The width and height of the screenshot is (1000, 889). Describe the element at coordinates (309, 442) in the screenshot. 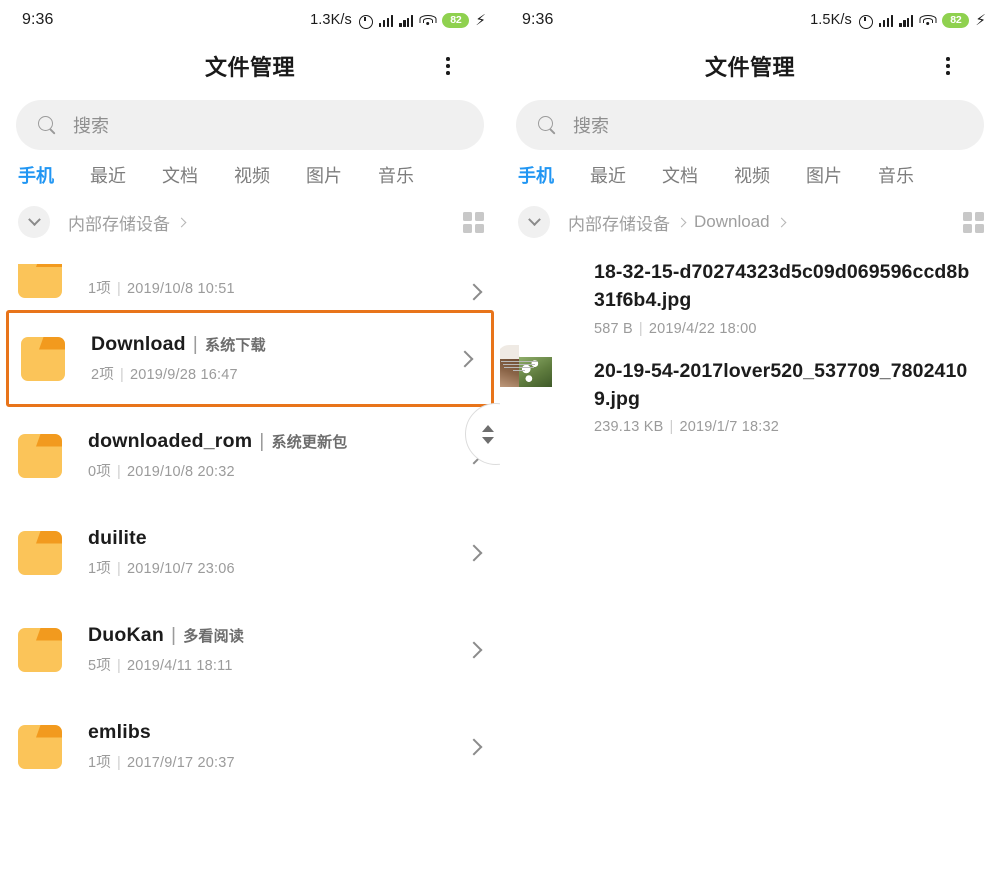

I see `folder-tag: 系统更新包` at that location.